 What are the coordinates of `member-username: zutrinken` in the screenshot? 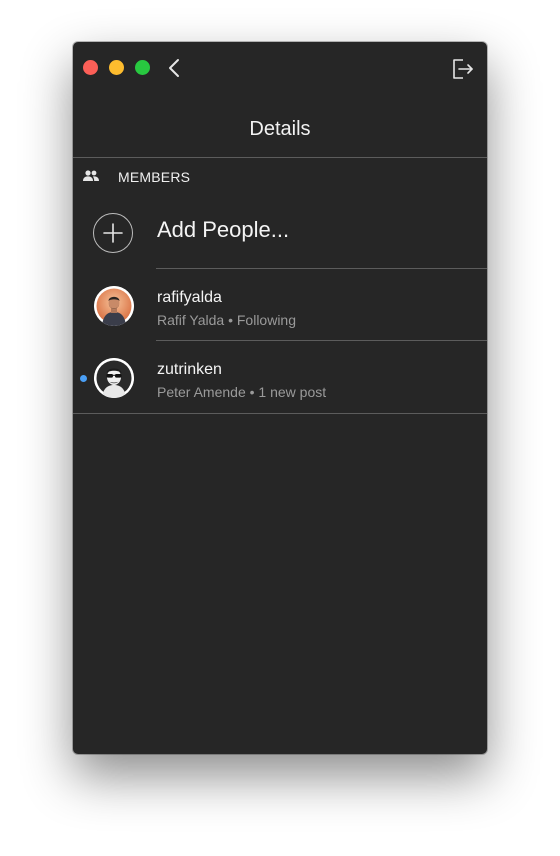 It's located at (189, 369).